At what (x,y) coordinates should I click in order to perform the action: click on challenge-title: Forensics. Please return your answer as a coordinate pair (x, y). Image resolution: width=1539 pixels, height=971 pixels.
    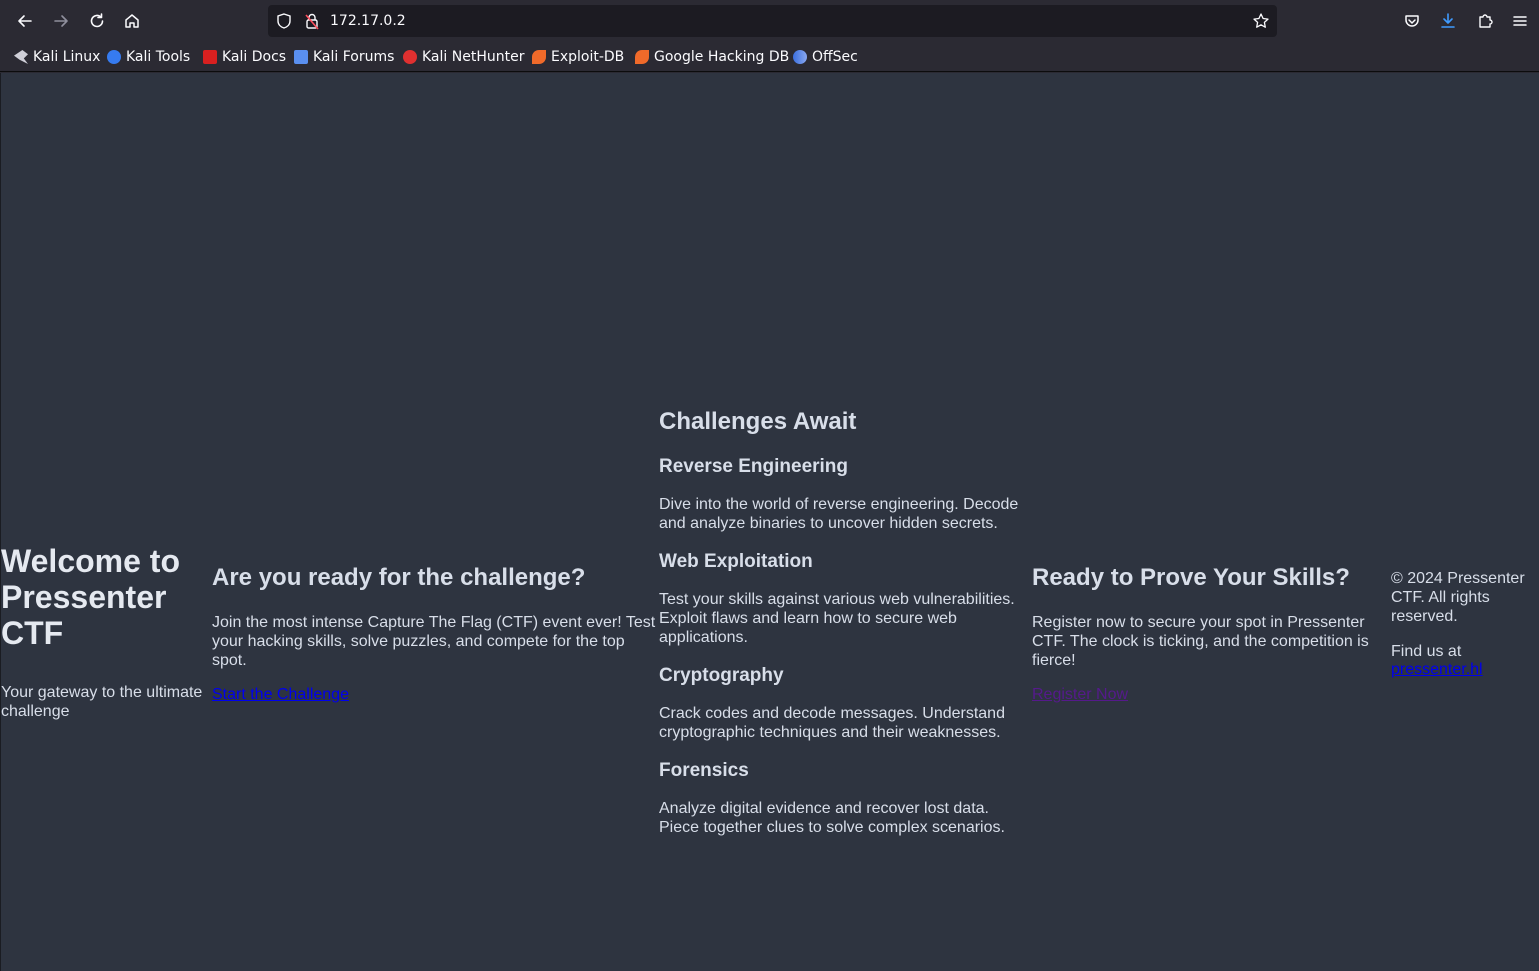
    Looking at the image, I should click on (704, 770).